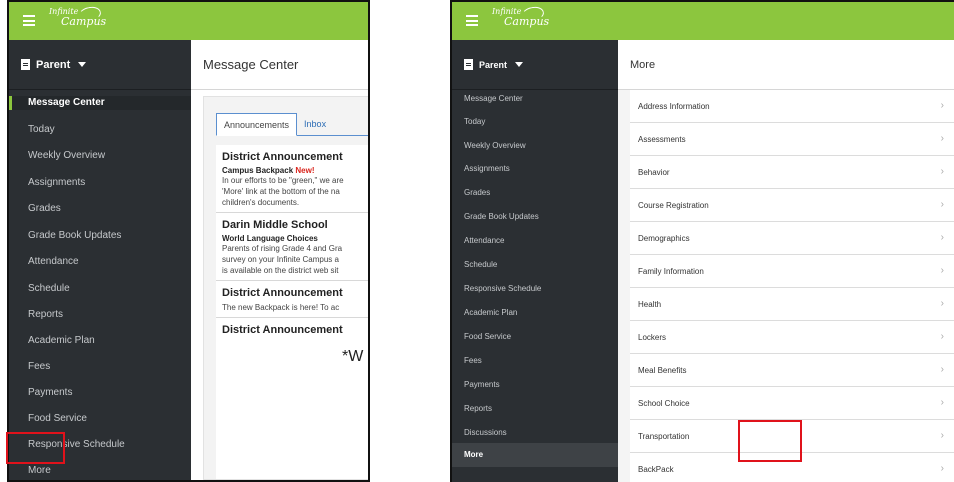 Image resolution: width=954 pixels, height=482 pixels. Describe the element at coordinates (792, 304) in the screenshot. I see `list-item-health: Health ›` at that location.